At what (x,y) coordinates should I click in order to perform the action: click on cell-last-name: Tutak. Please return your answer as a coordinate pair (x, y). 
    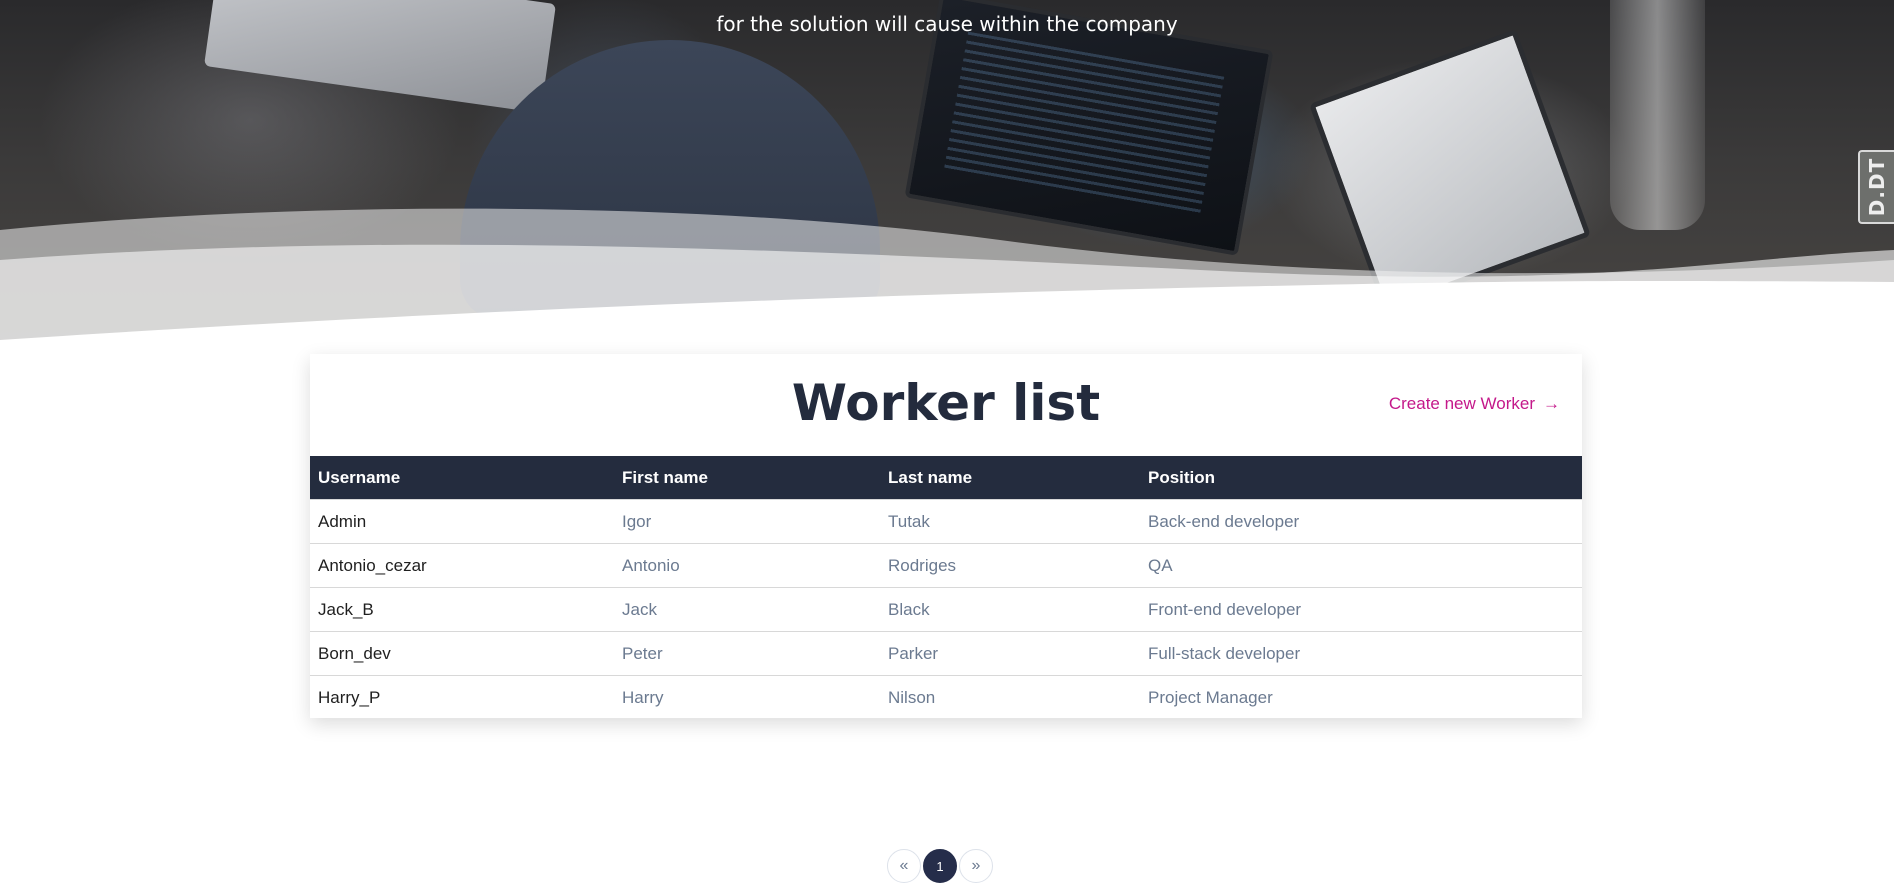
    Looking at the image, I should click on (1010, 521).